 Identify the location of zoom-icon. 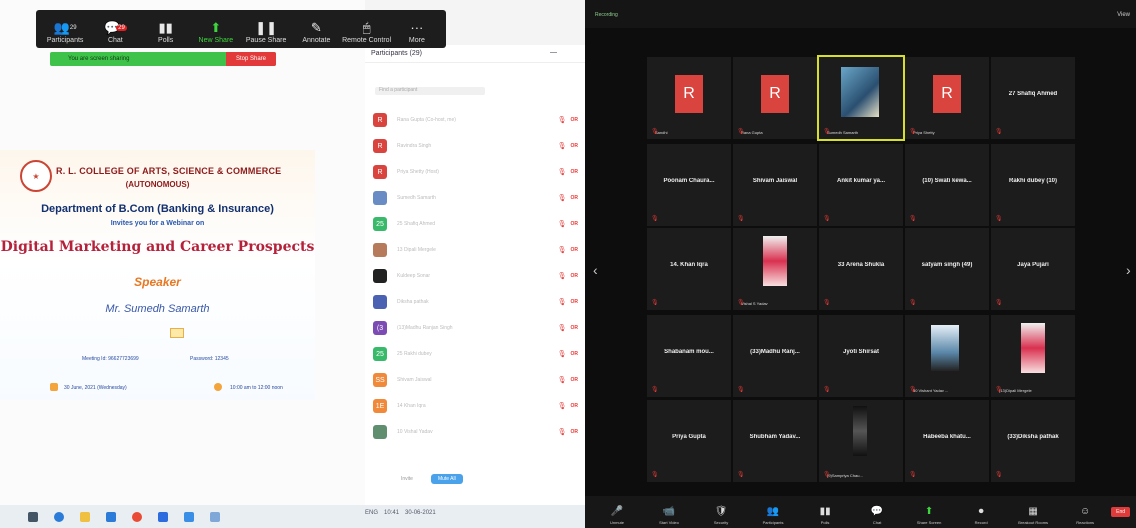
(163, 516).